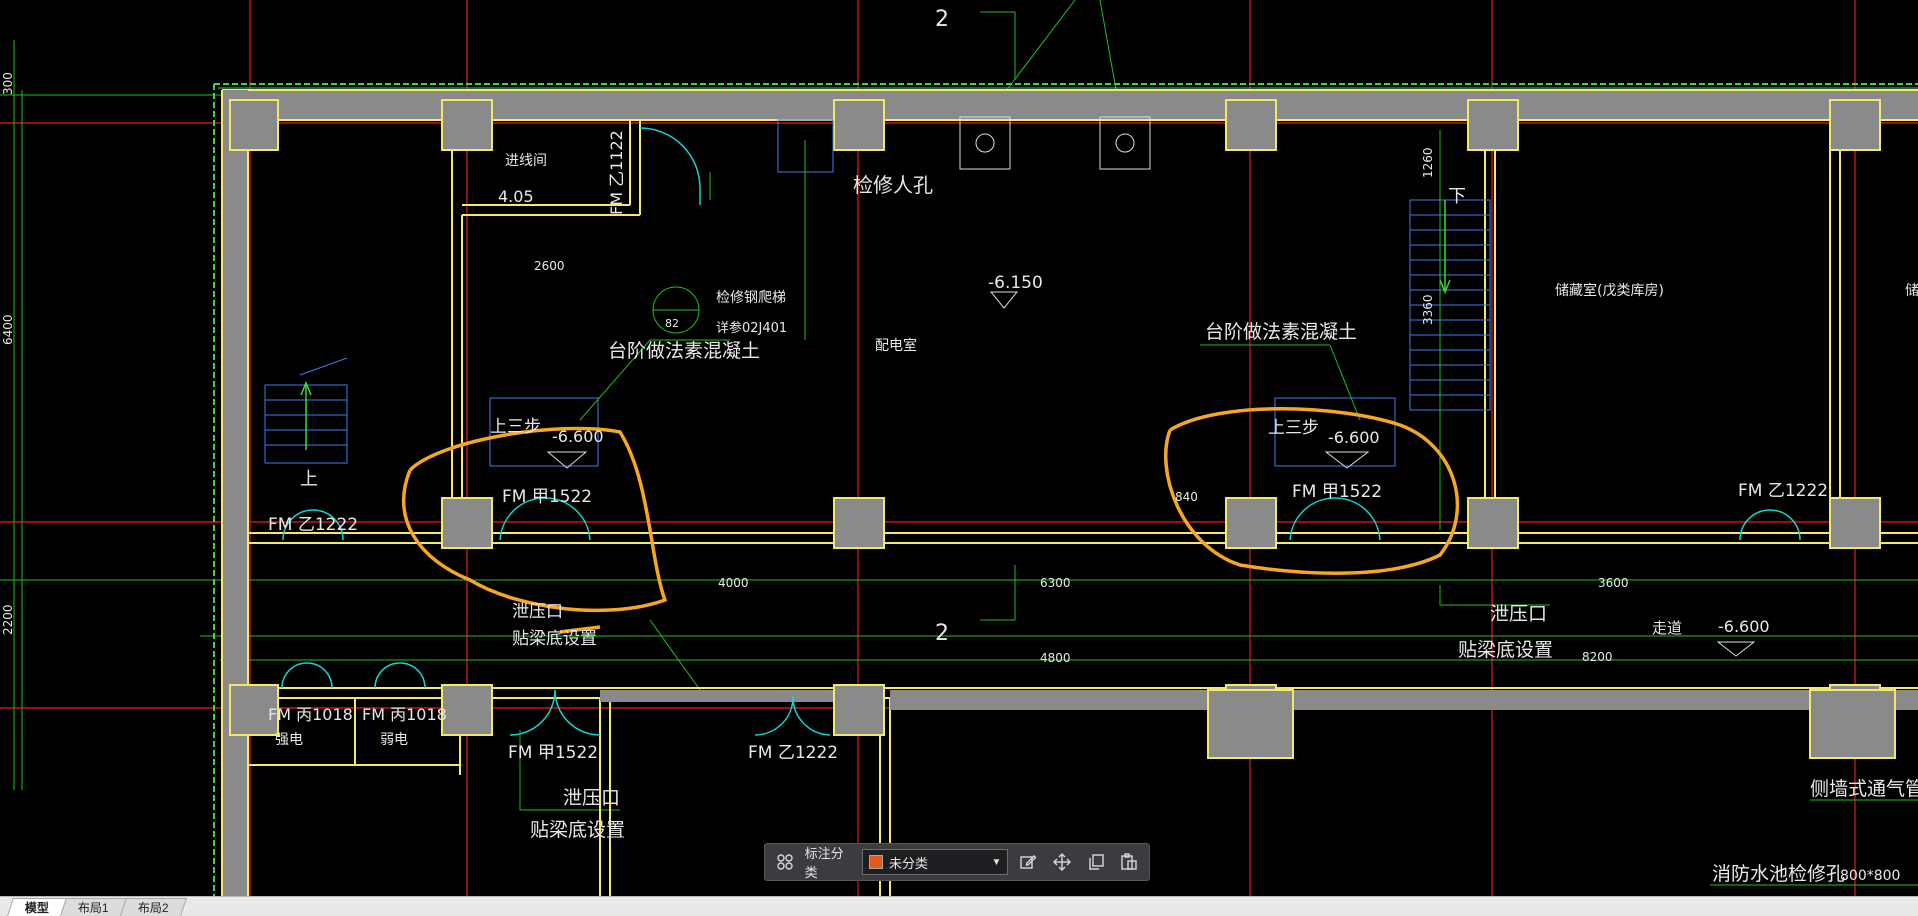  Describe the element at coordinates (824, 863) in the screenshot. I see `annotation-category-label: 标注分类` at that location.